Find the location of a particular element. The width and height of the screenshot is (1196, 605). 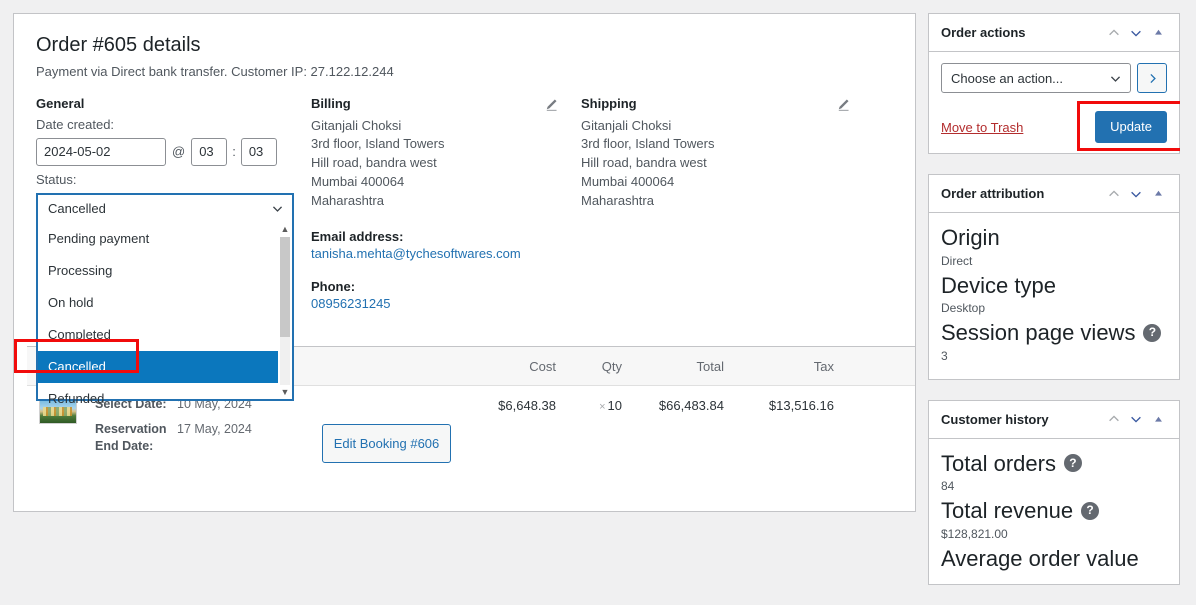

status-select-value: Cancelled is located at coordinates (77, 208).